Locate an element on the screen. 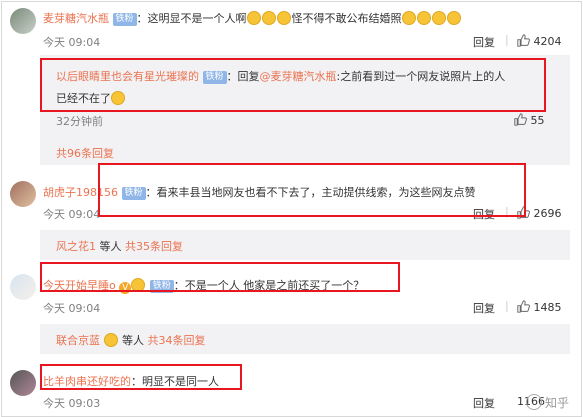  reply-summary: 联合京蓝 等人 共34条回复 is located at coordinates (131, 340).